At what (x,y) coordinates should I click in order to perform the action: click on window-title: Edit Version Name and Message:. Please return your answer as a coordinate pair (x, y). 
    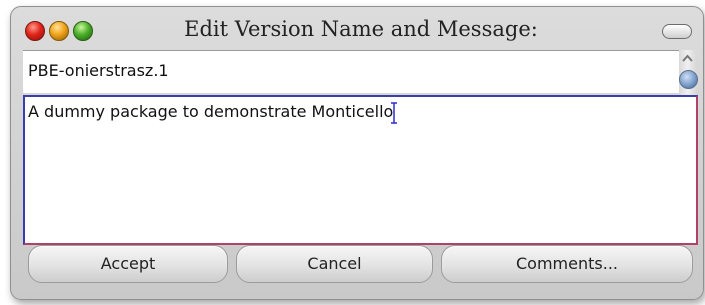
    Looking at the image, I should click on (361, 29).